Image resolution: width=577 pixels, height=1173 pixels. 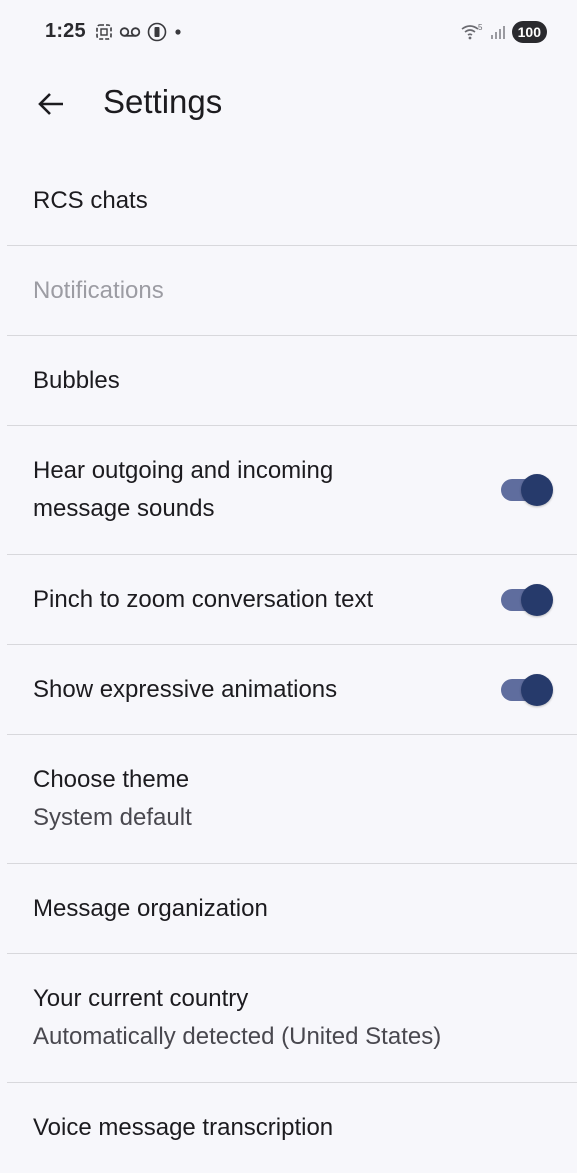 I want to click on setting-bubbles: Bubbles, so click(x=292, y=381).